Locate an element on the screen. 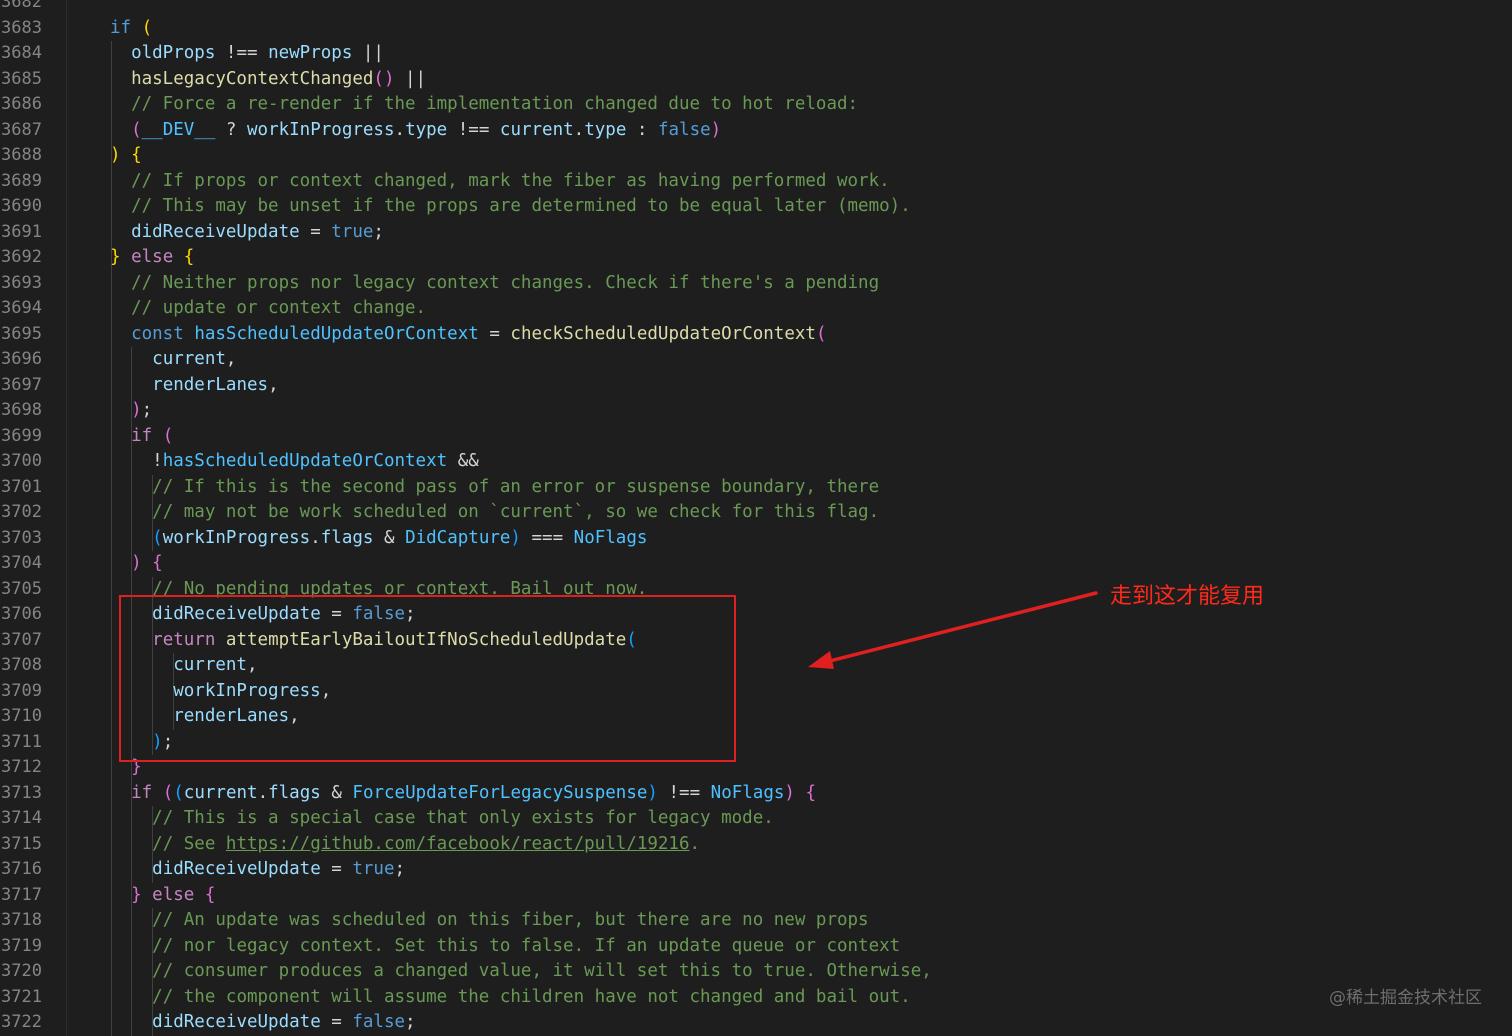 Image resolution: width=1512 pixels, height=1036 pixels. code-line: hasLegacyContextChanged() || is located at coordinates (268, 80).